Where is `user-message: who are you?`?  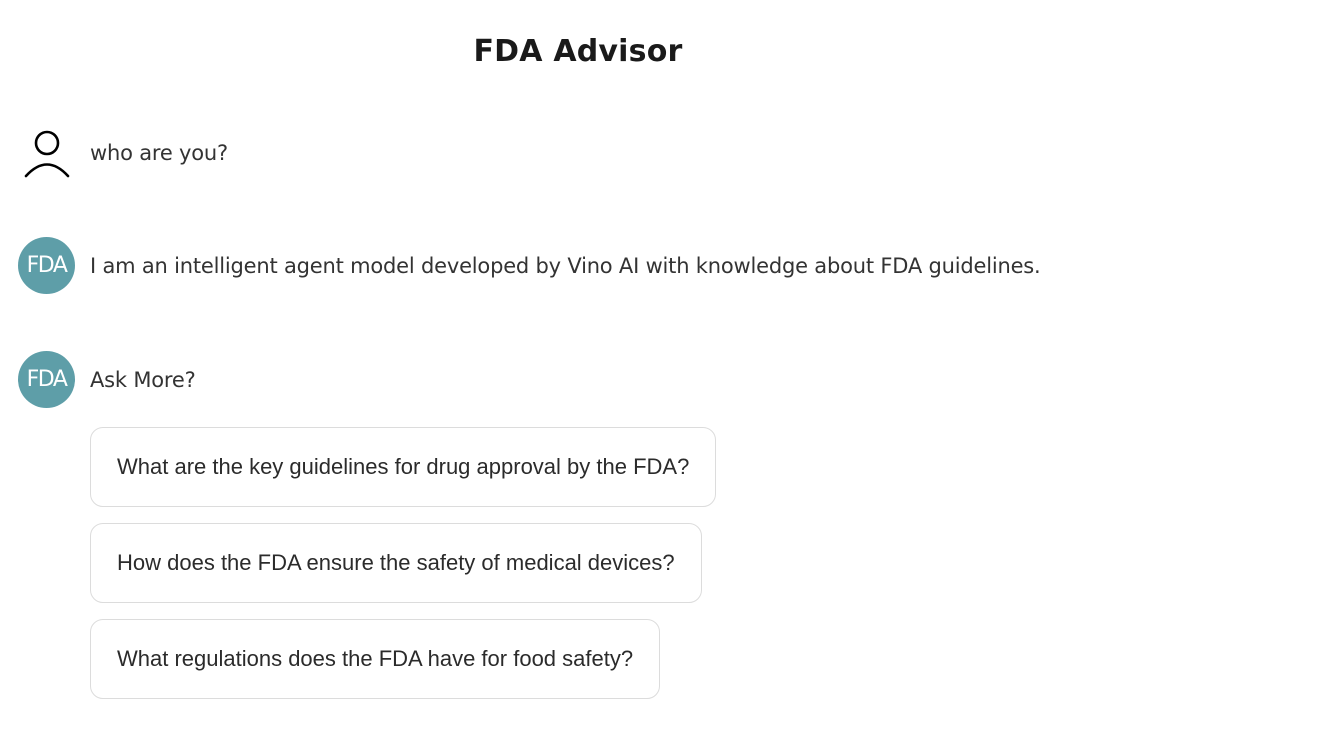 user-message: who are you? is located at coordinates (123, 152).